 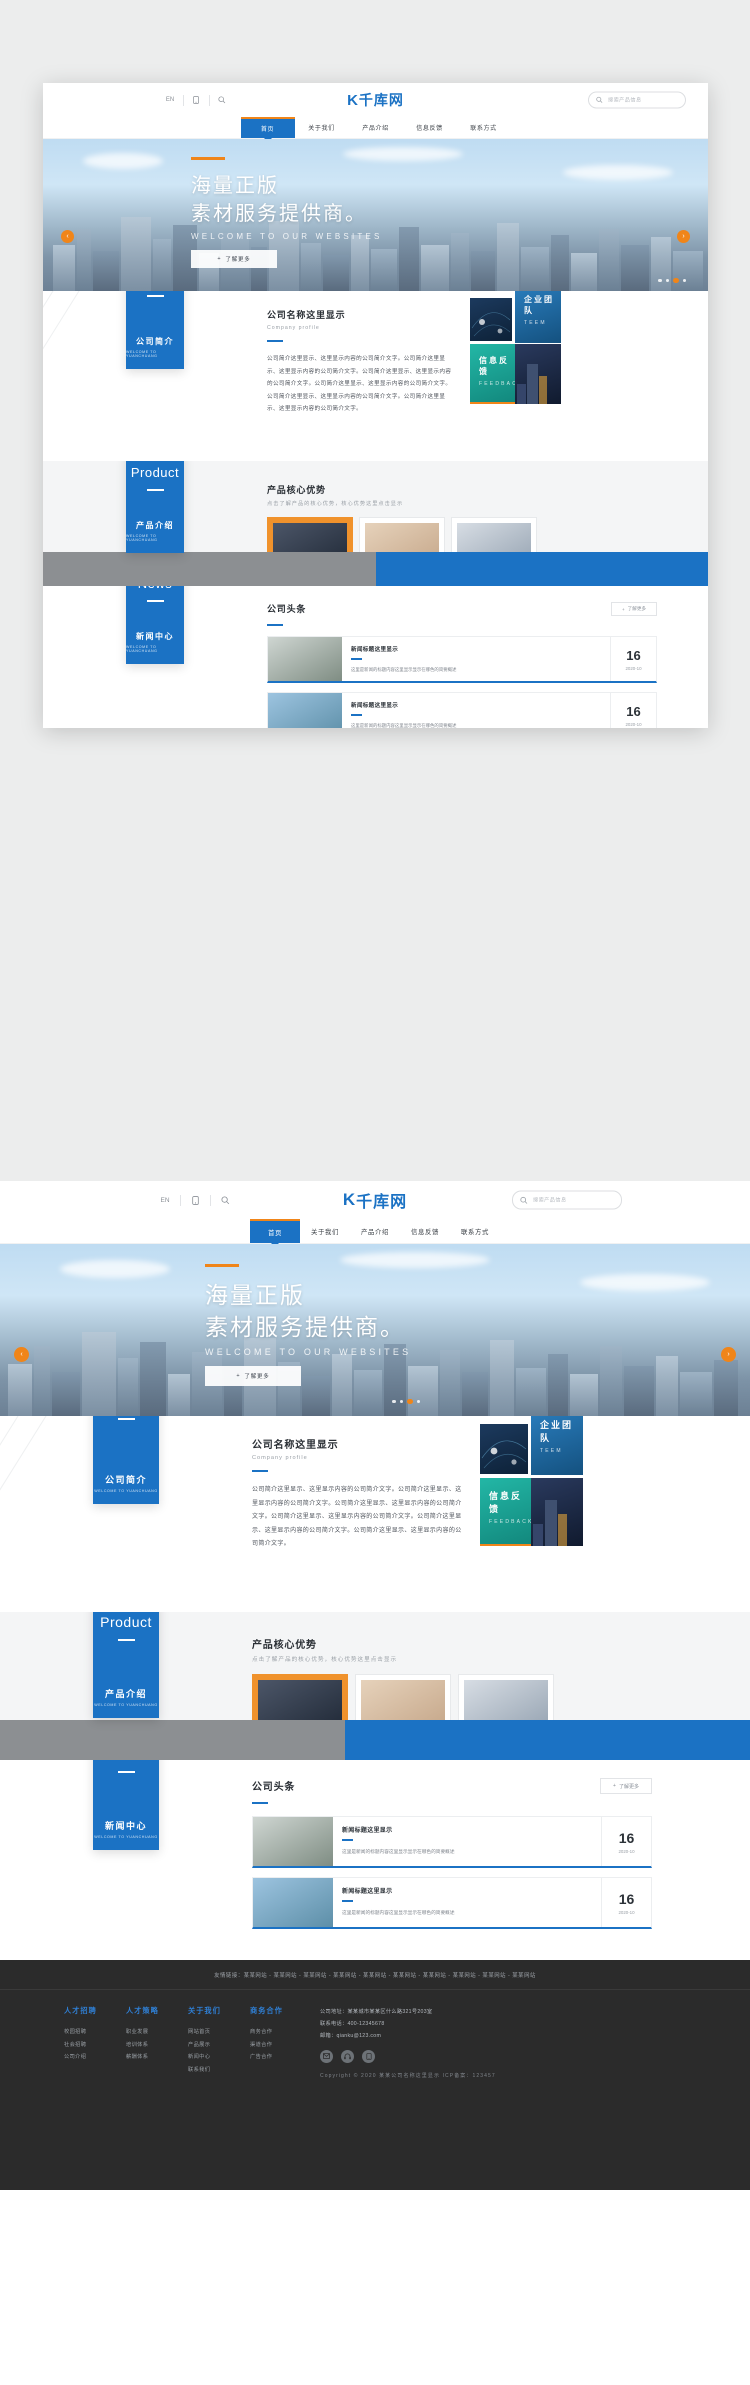 I want to click on footer-column-title: 人才策略, so click(x=142, y=2010).